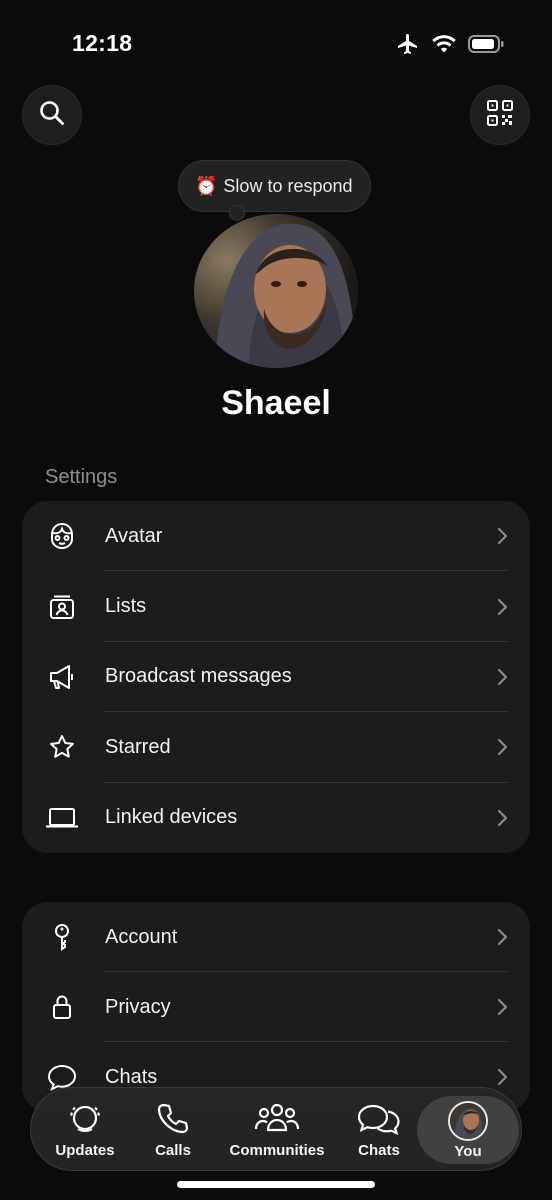  What do you see at coordinates (126, 606) in the screenshot?
I see `settings-item-label: Lists` at bounding box center [126, 606].